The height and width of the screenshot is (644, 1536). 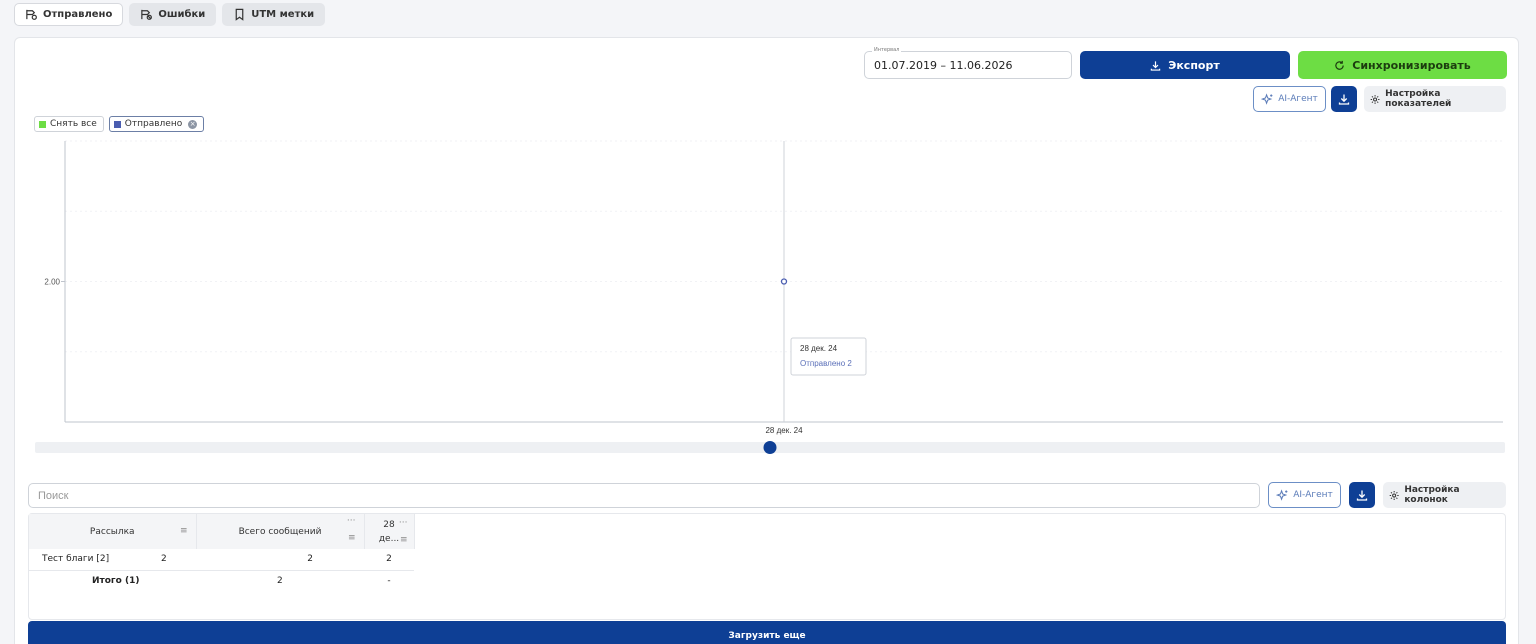 What do you see at coordinates (828, 356) in the screenshot?
I see `chart-tooltip: 28 дек. 24 Отправлено 2` at bounding box center [828, 356].